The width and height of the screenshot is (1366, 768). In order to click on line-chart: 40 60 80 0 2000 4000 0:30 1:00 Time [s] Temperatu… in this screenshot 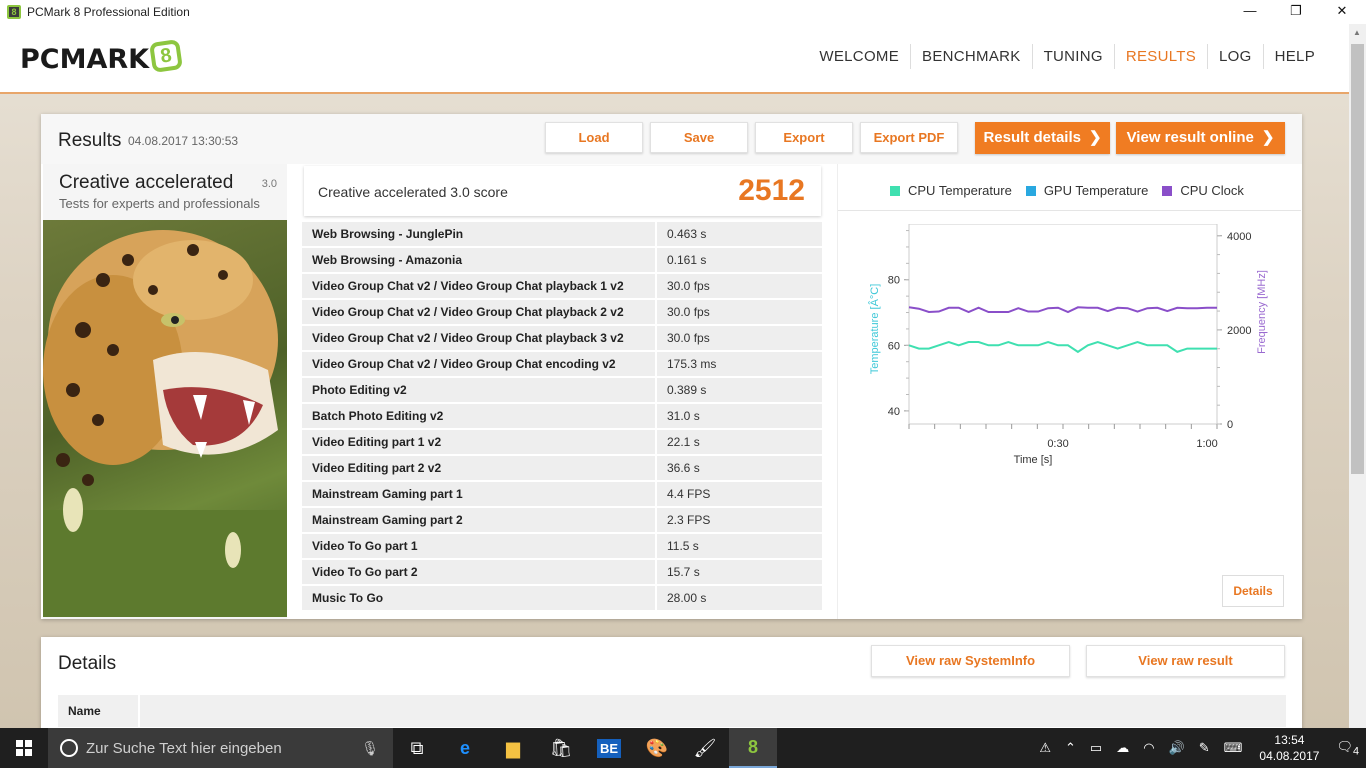, I will do `click(1068, 345)`.